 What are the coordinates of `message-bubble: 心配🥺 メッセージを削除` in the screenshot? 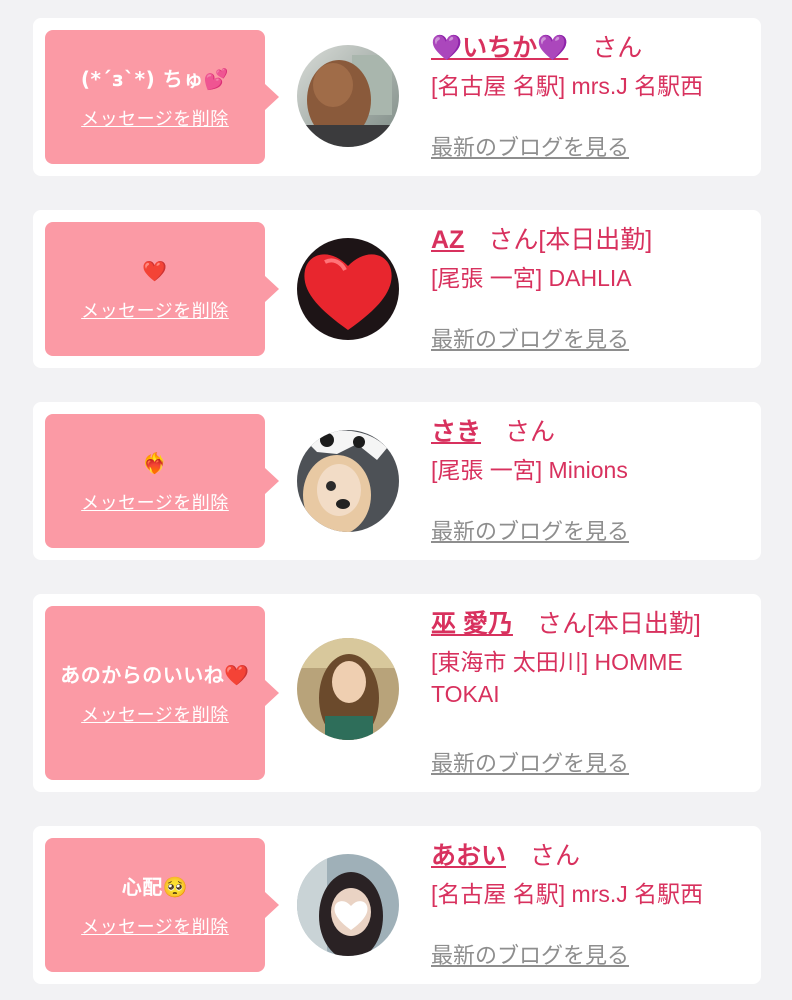 It's located at (162, 905).